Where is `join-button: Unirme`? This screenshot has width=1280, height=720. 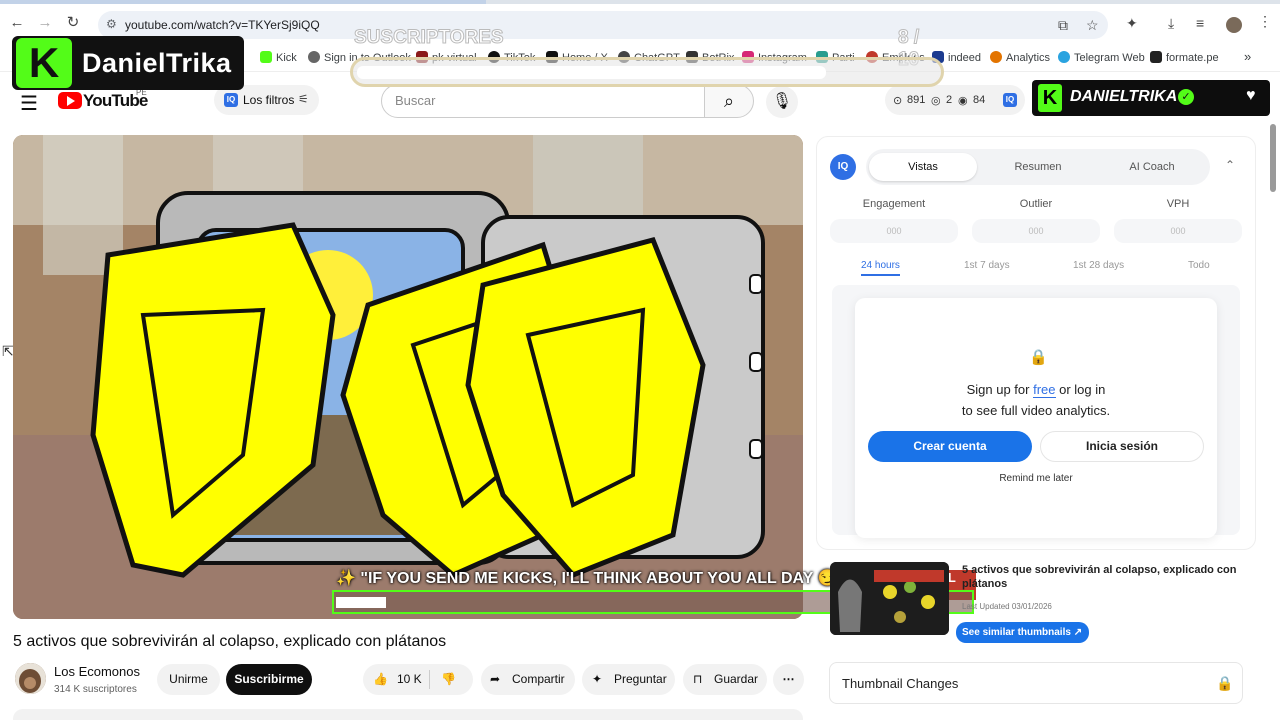 join-button: Unirme is located at coordinates (188, 679).